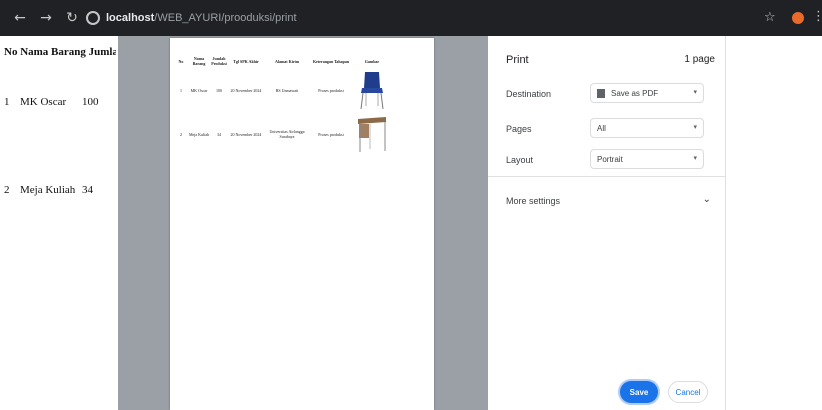  I want to click on extension-icon, so click(798, 18).